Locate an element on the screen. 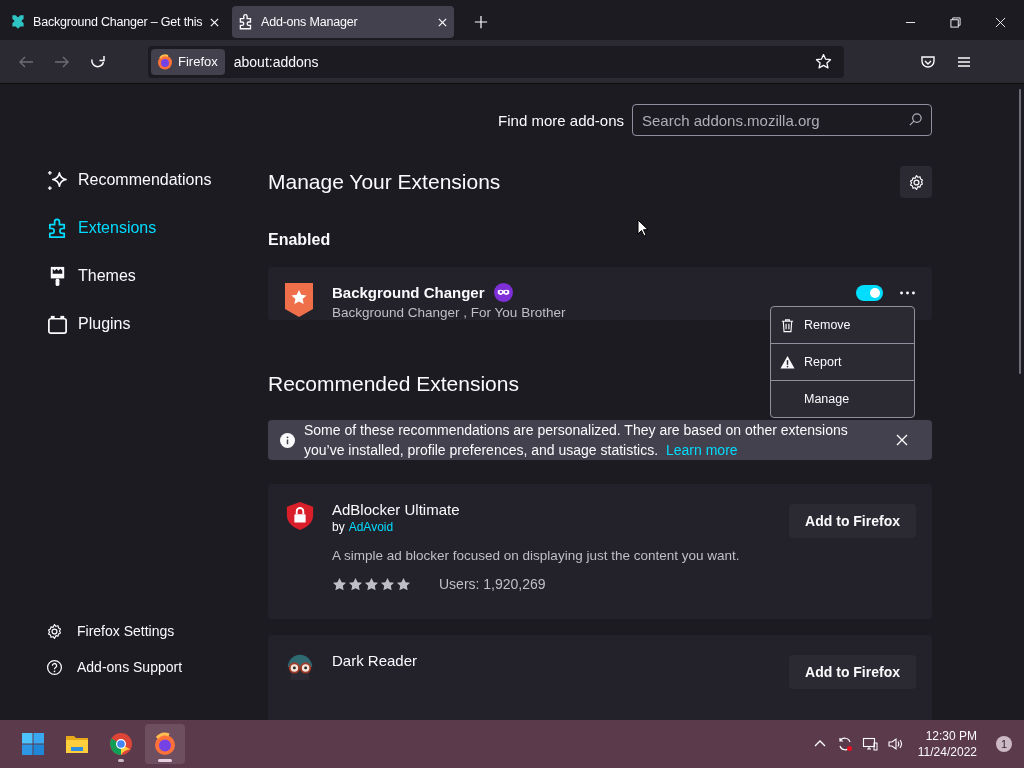  trash-icon is located at coordinates (787, 325).